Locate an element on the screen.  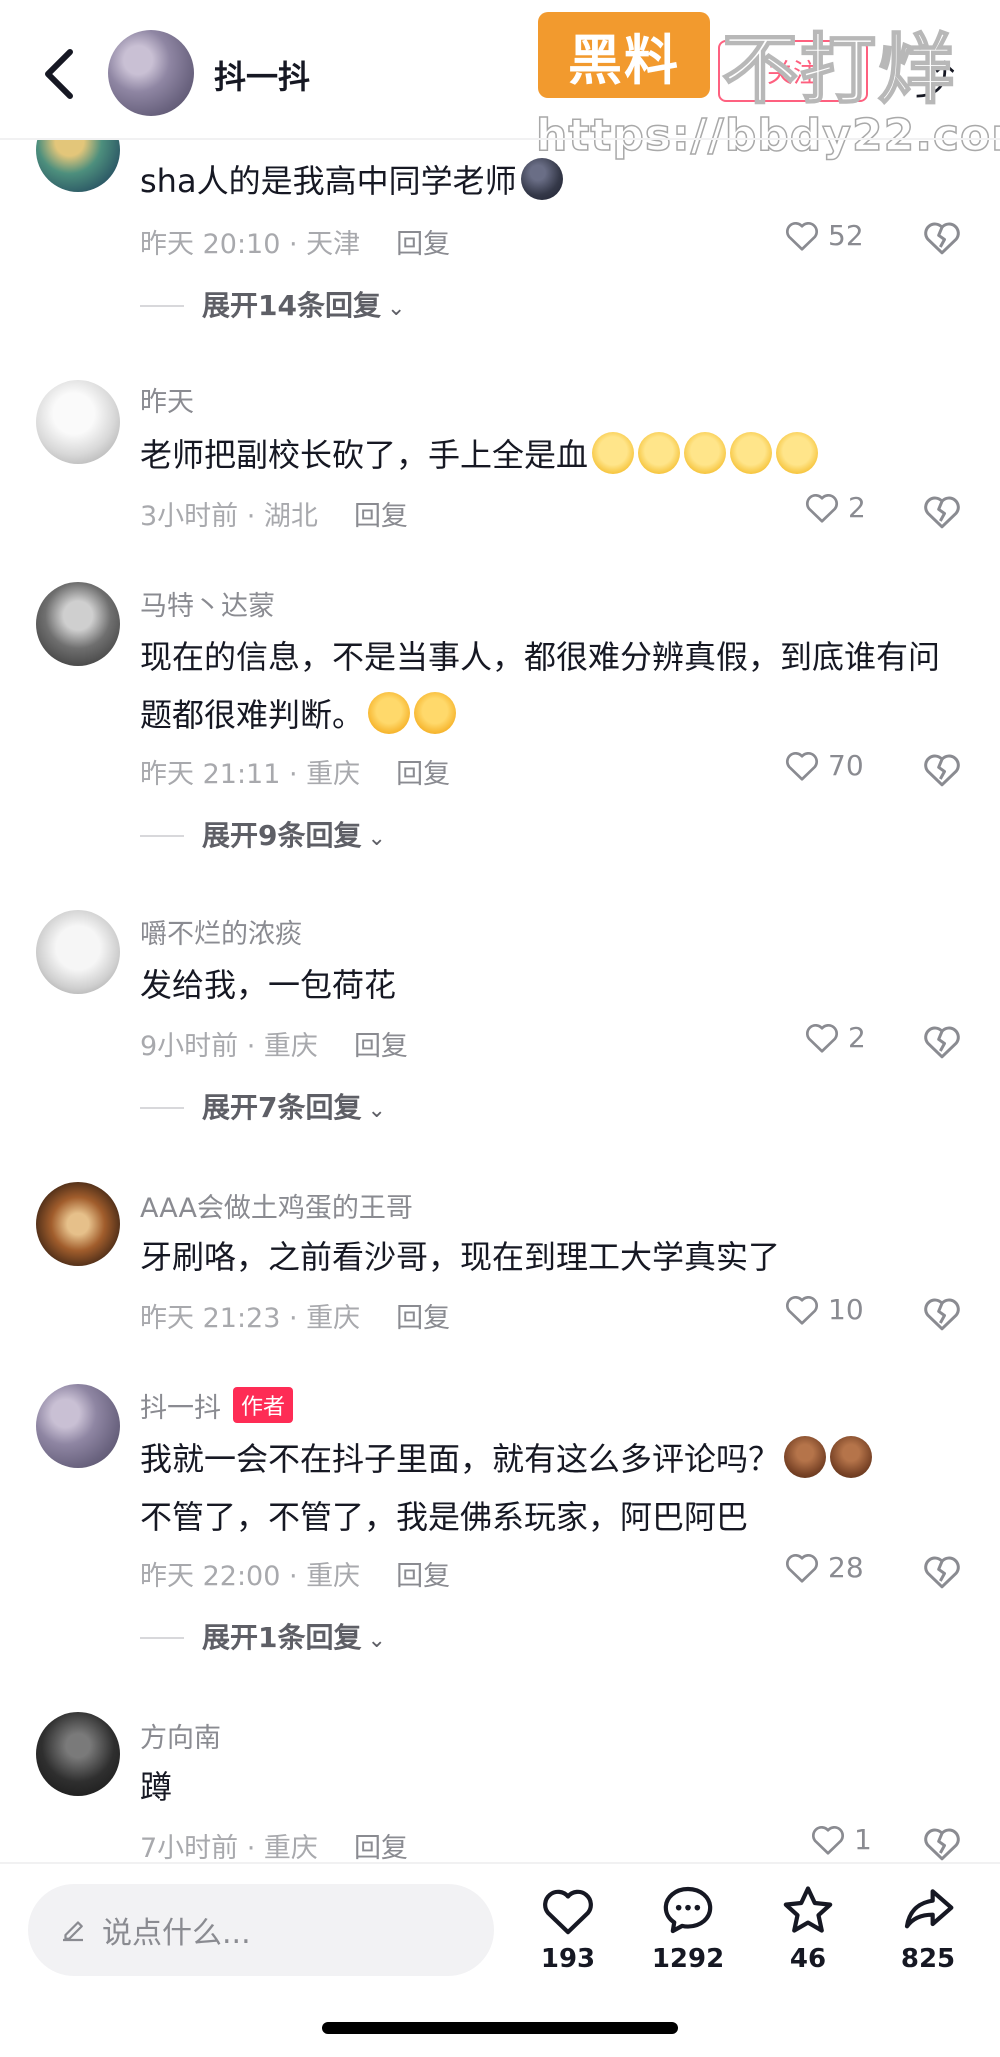
watermark-logo: 黑料 is located at coordinates (624, 55).